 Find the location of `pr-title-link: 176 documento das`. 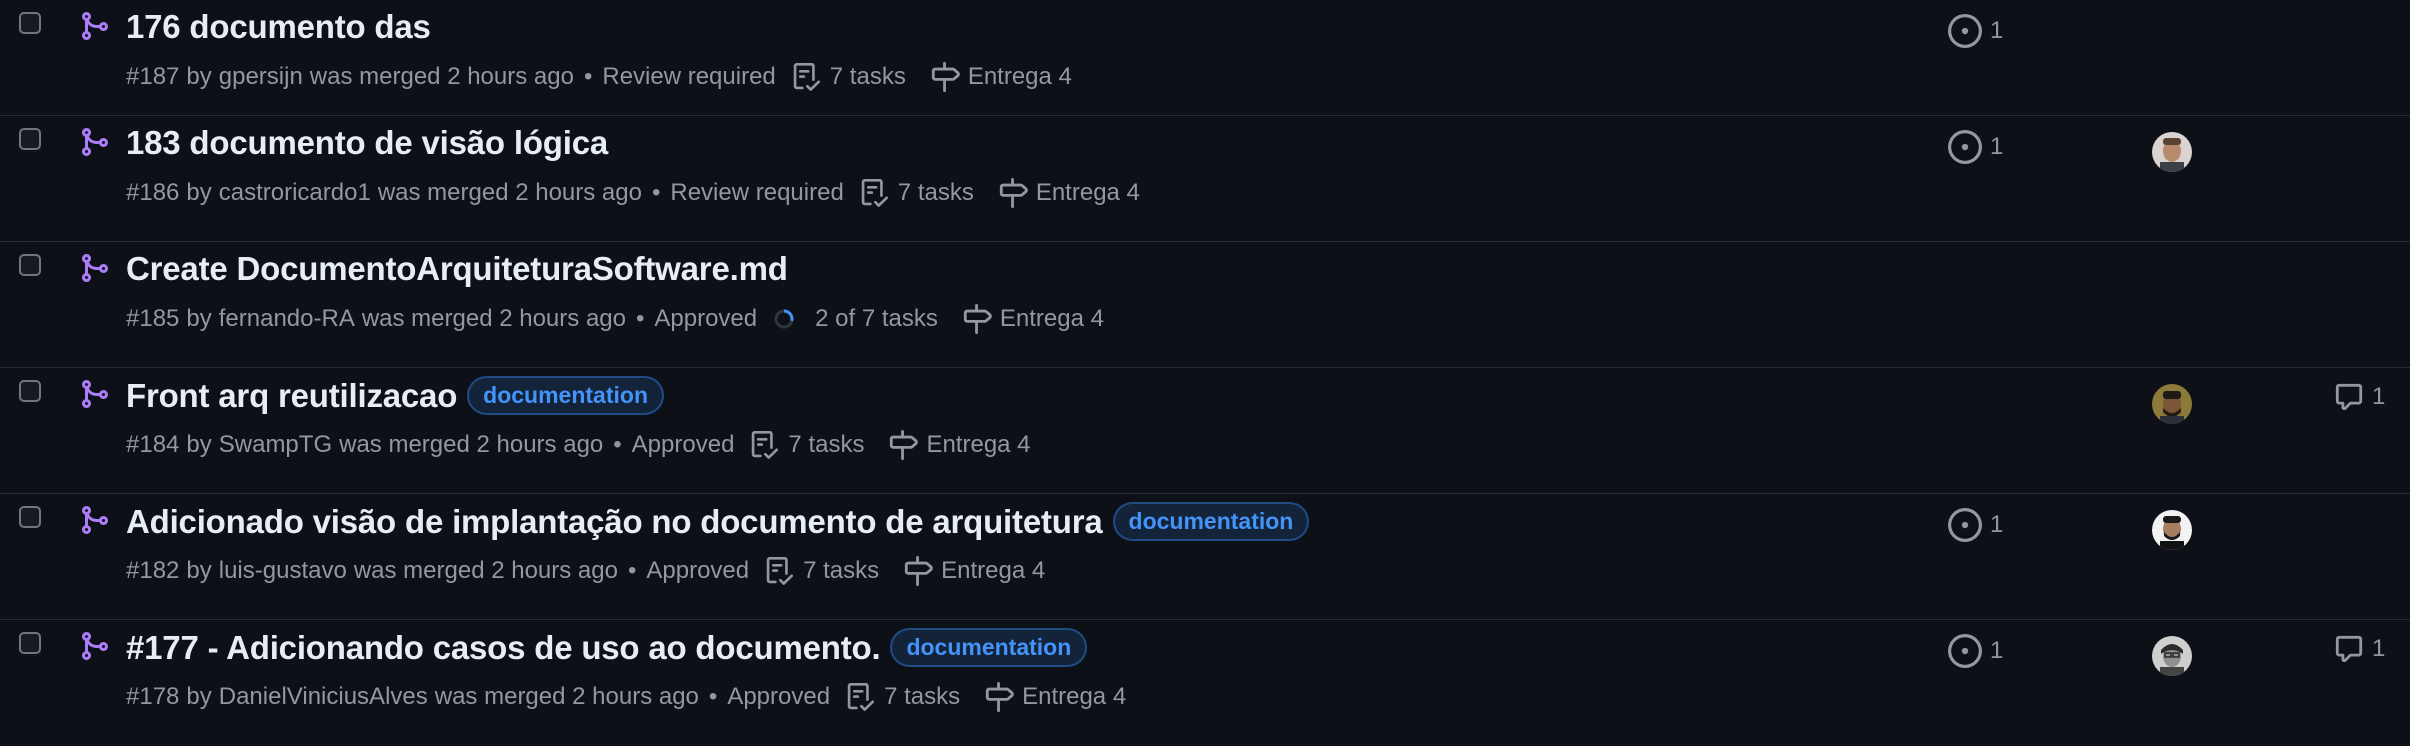

pr-title-link: 176 documento das is located at coordinates (278, 27).